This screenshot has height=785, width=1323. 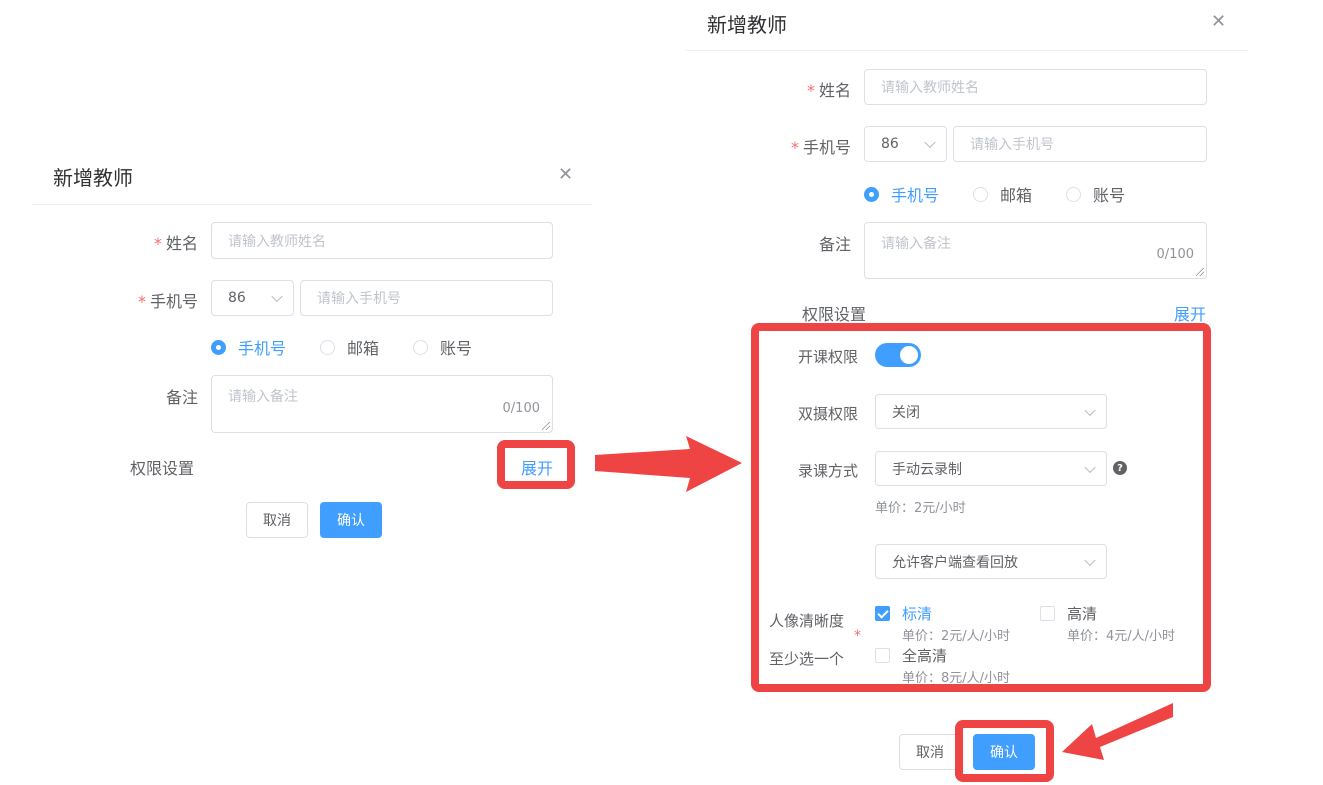 I want to click on radio-account: 账号, so click(x=1095, y=194).